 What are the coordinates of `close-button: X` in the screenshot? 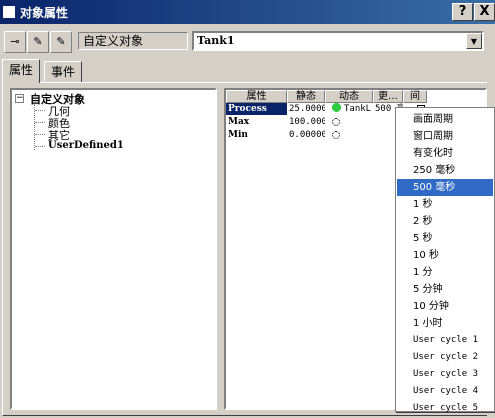 It's located at (484, 12).